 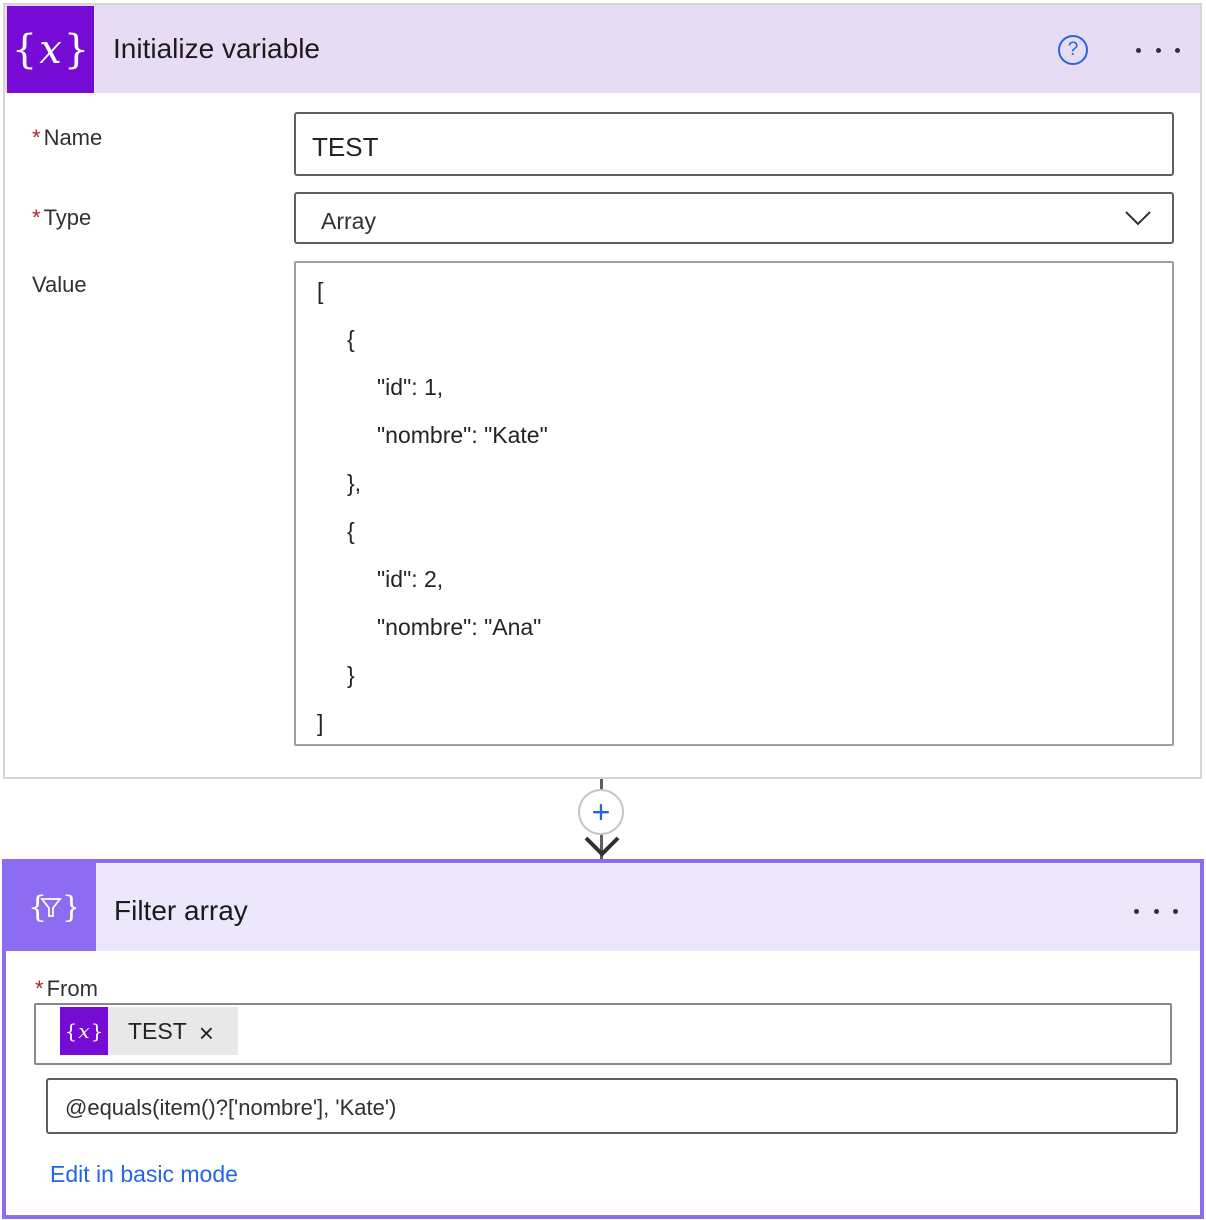 I want to click on name-input: TEST, so click(x=734, y=144).